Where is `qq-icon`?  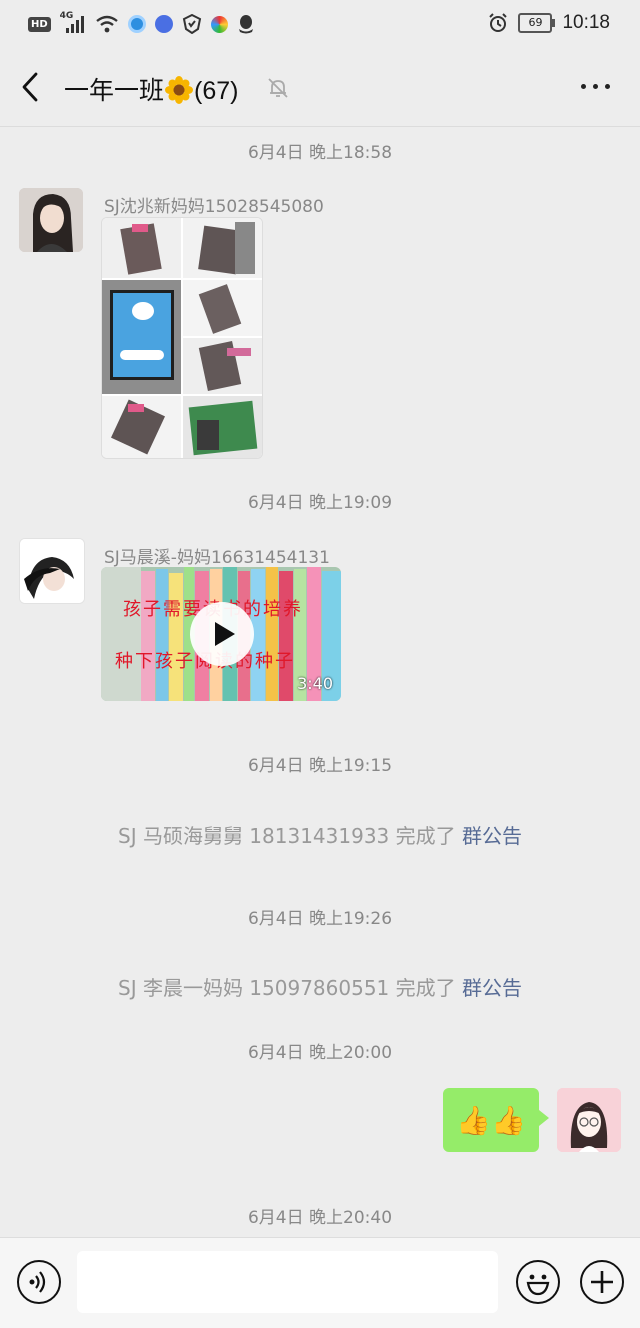 qq-icon is located at coordinates (245, 24).